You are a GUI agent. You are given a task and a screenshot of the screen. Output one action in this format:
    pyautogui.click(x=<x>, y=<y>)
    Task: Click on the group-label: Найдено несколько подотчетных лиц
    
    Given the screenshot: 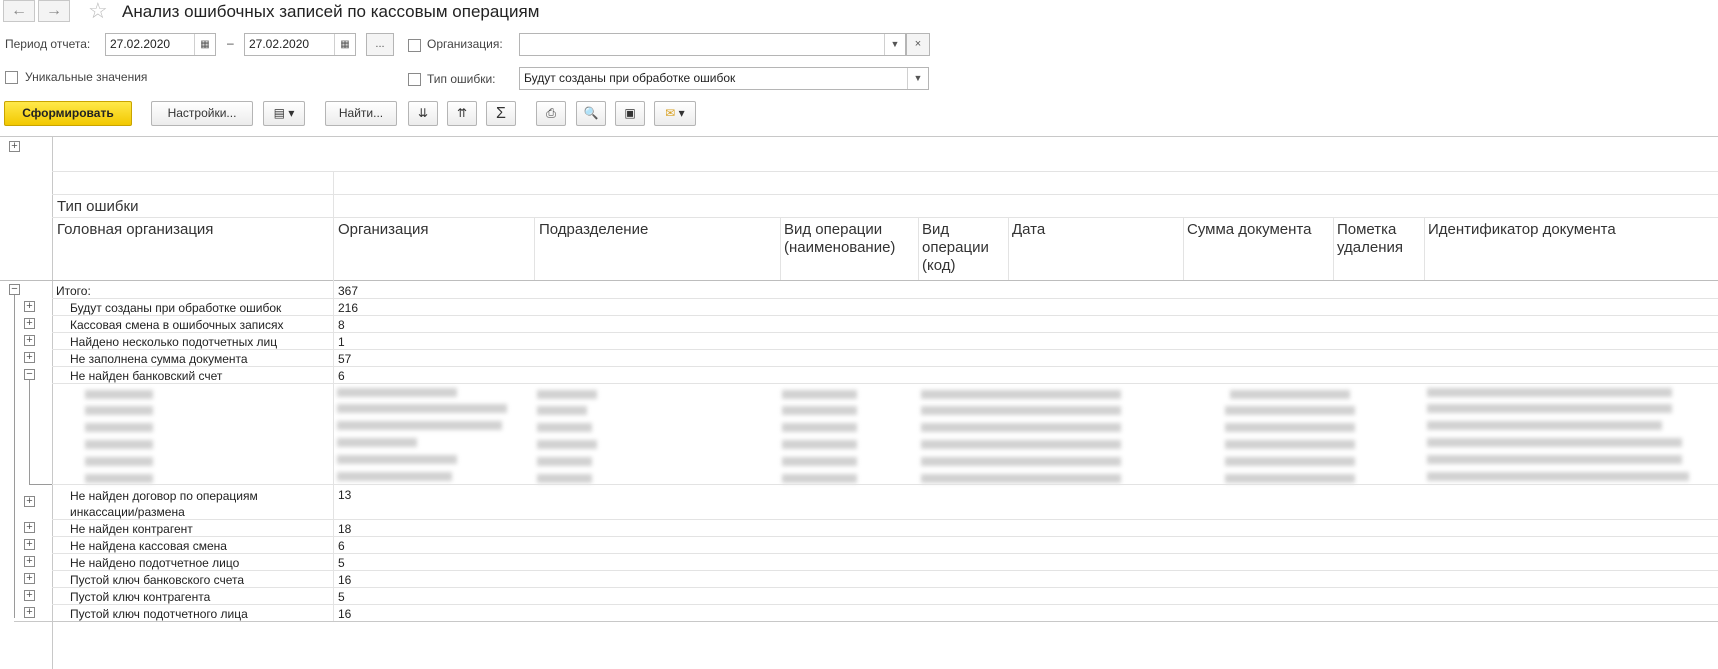 What is the action you would take?
    pyautogui.click(x=173, y=342)
    